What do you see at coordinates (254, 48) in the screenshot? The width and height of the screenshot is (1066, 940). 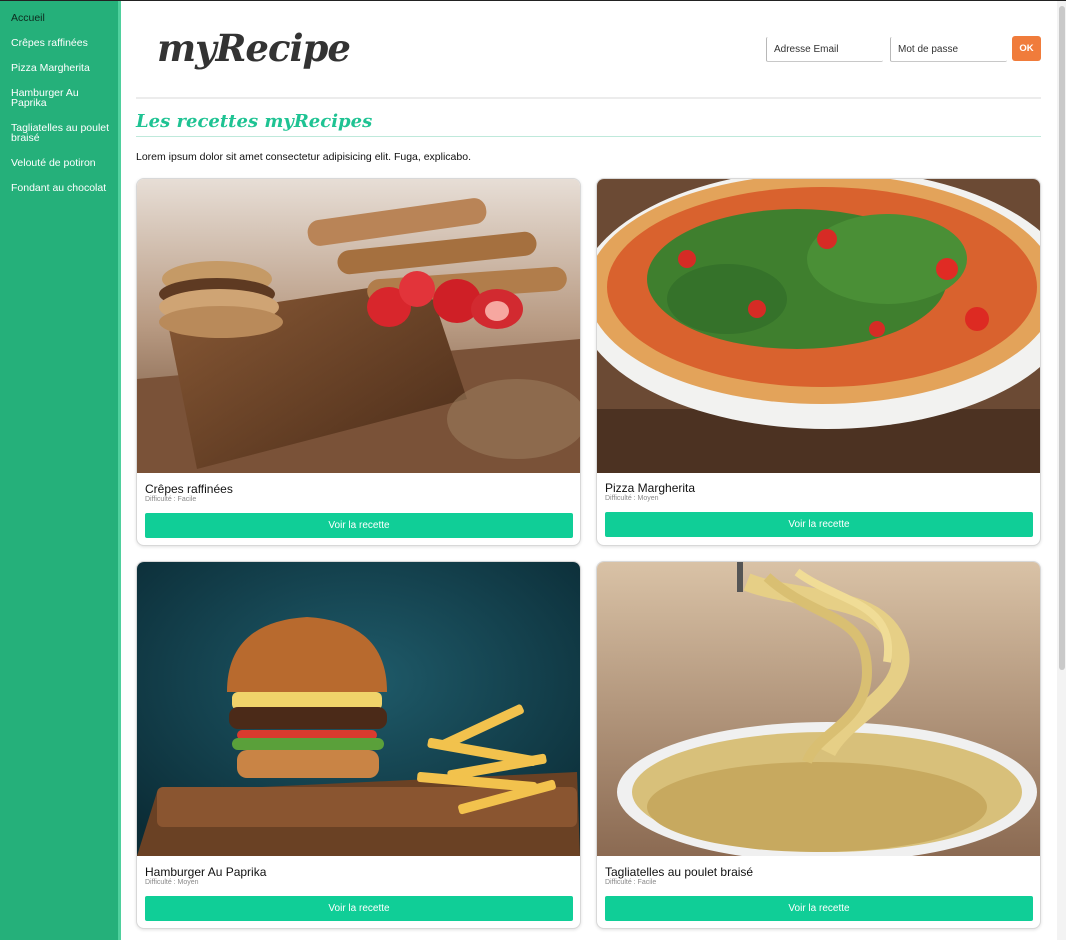 I see `site-logo: myRecipe` at bounding box center [254, 48].